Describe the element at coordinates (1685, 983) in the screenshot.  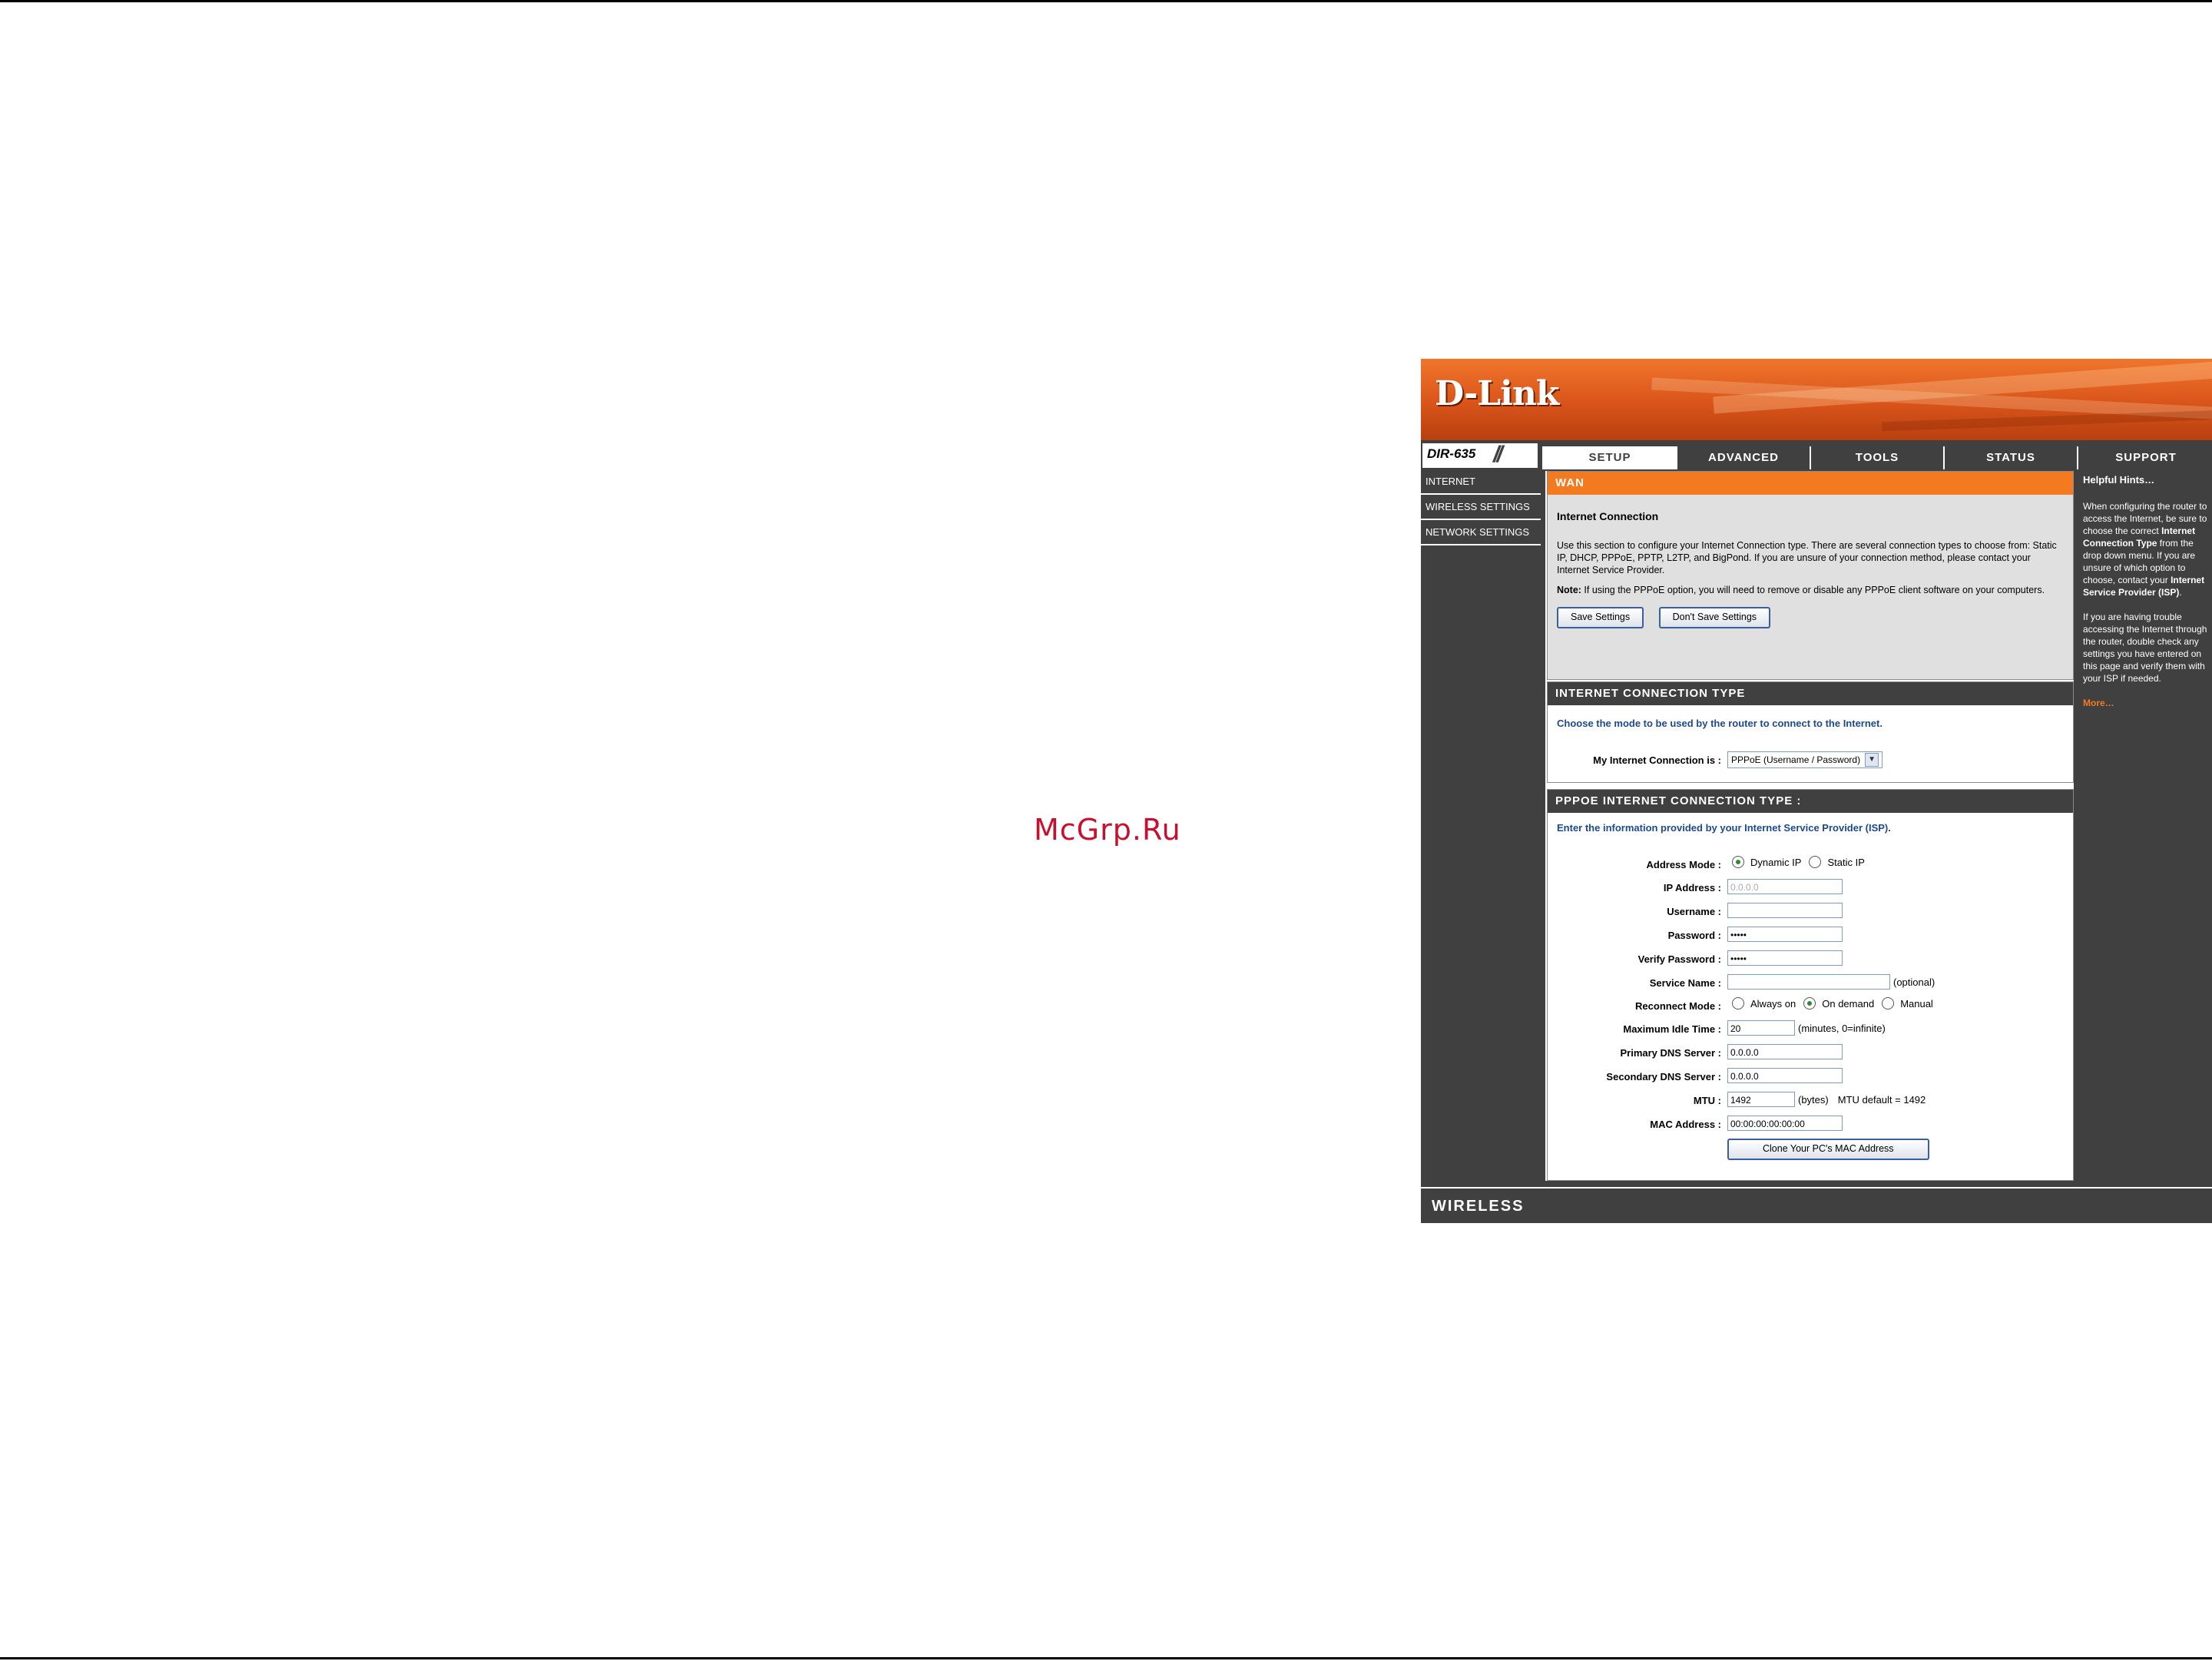
I see `service-name-label: Service Name :` at that location.